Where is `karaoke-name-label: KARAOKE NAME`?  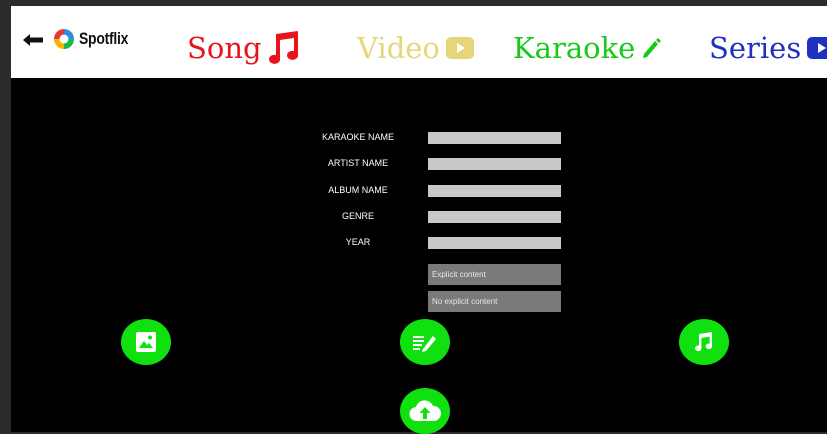 karaoke-name-label: KARAOKE NAME is located at coordinates (358, 137).